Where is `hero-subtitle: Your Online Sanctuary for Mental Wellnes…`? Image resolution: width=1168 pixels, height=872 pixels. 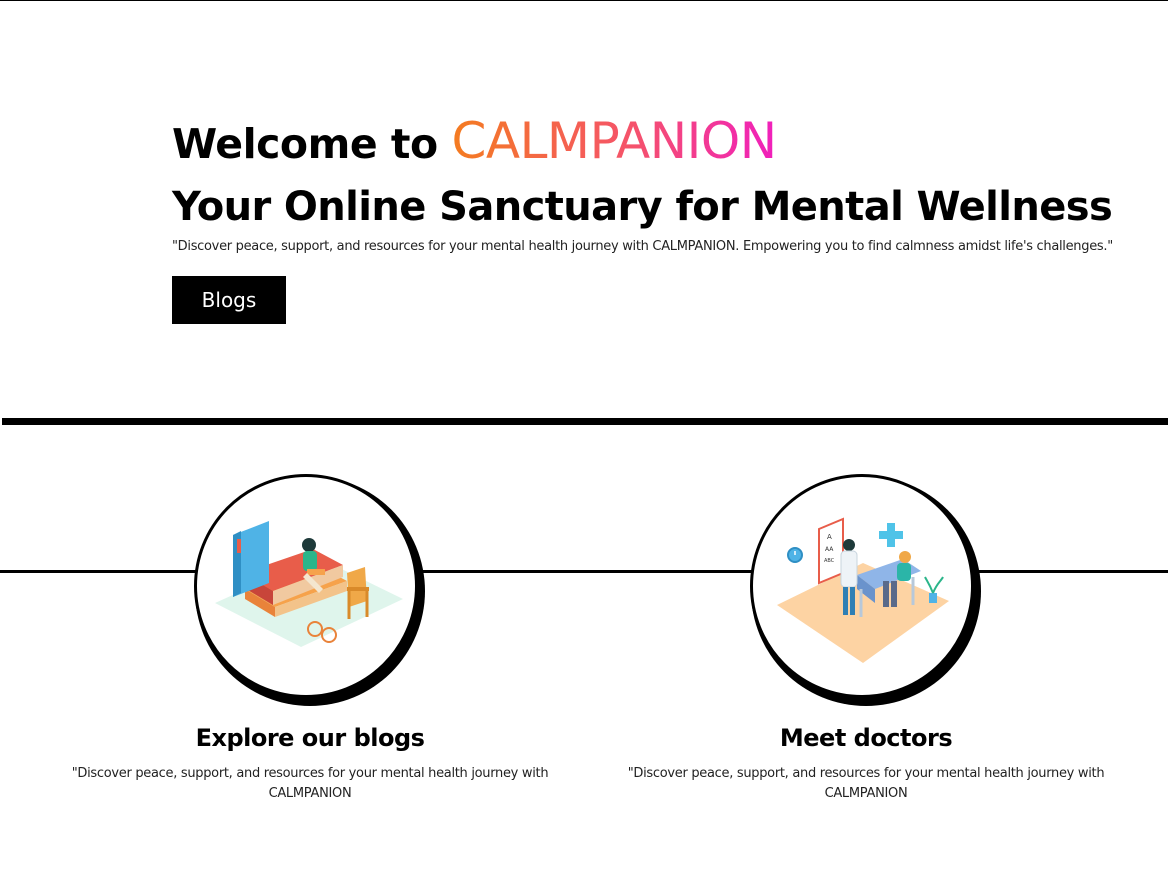
hero-subtitle: Your Online Sanctuary for Mental Wellnes… is located at coordinates (642, 207).